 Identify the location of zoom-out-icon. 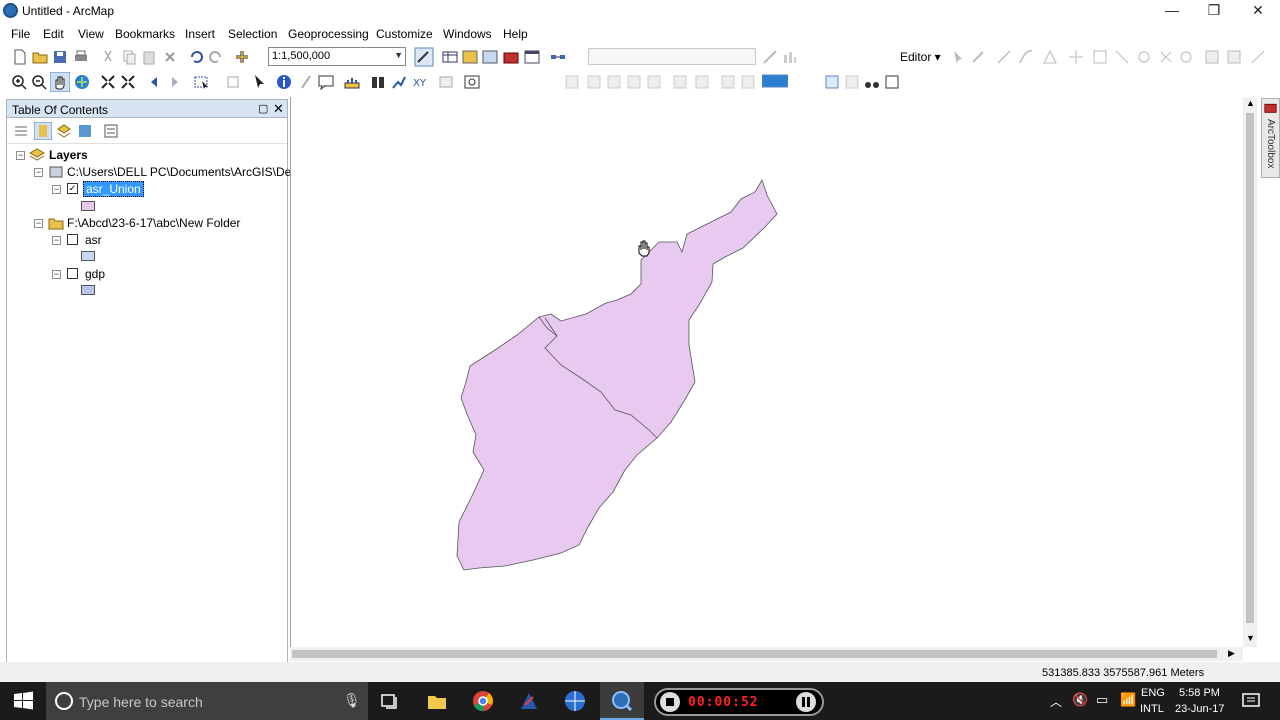
(39, 82).